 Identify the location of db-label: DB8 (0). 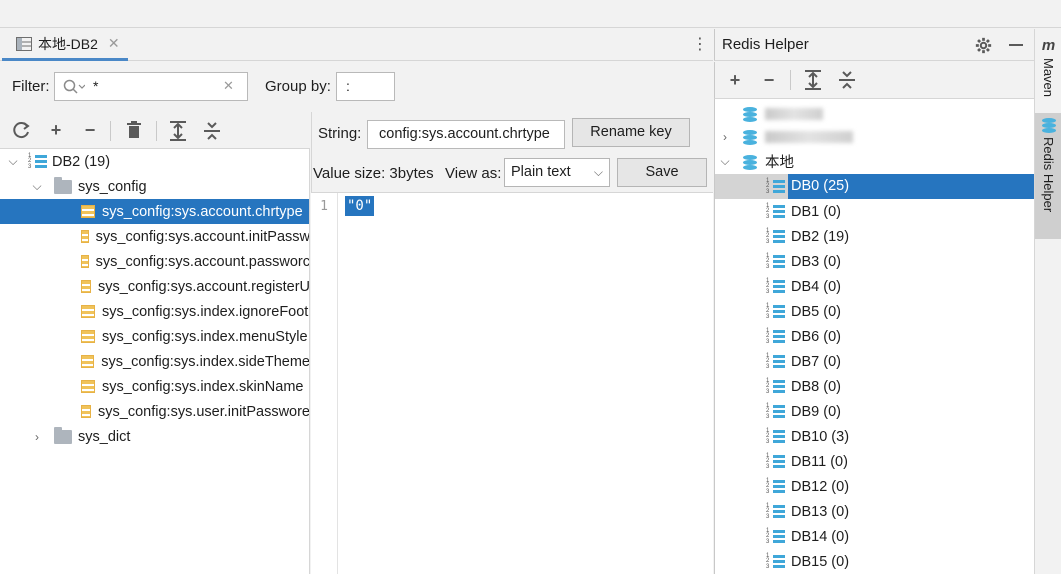
(816, 386).